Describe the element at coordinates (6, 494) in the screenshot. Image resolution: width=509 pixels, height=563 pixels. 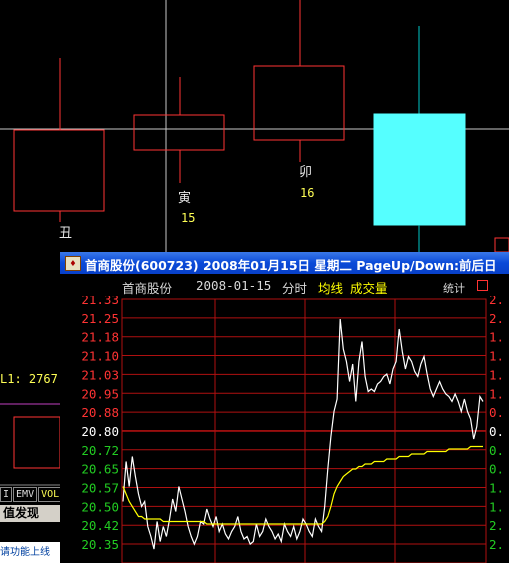
I see `indicator-tab: I` at that location.